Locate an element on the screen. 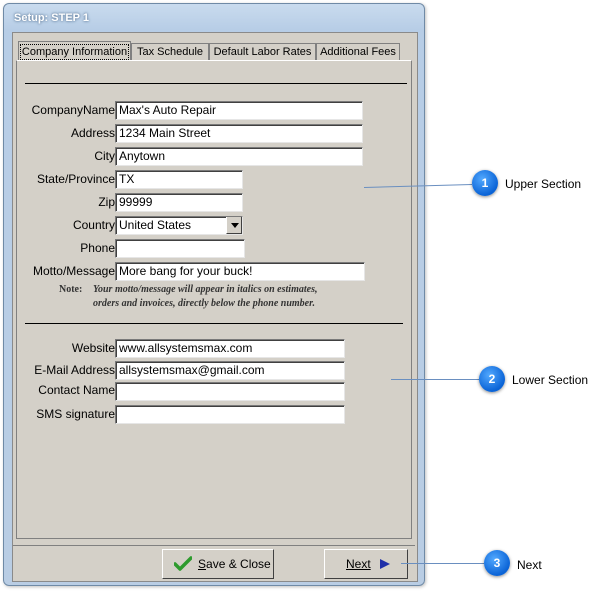 The height and width of the screenshot is (596, 610). tab-label: Company Information is located at coordinates (74, 52).